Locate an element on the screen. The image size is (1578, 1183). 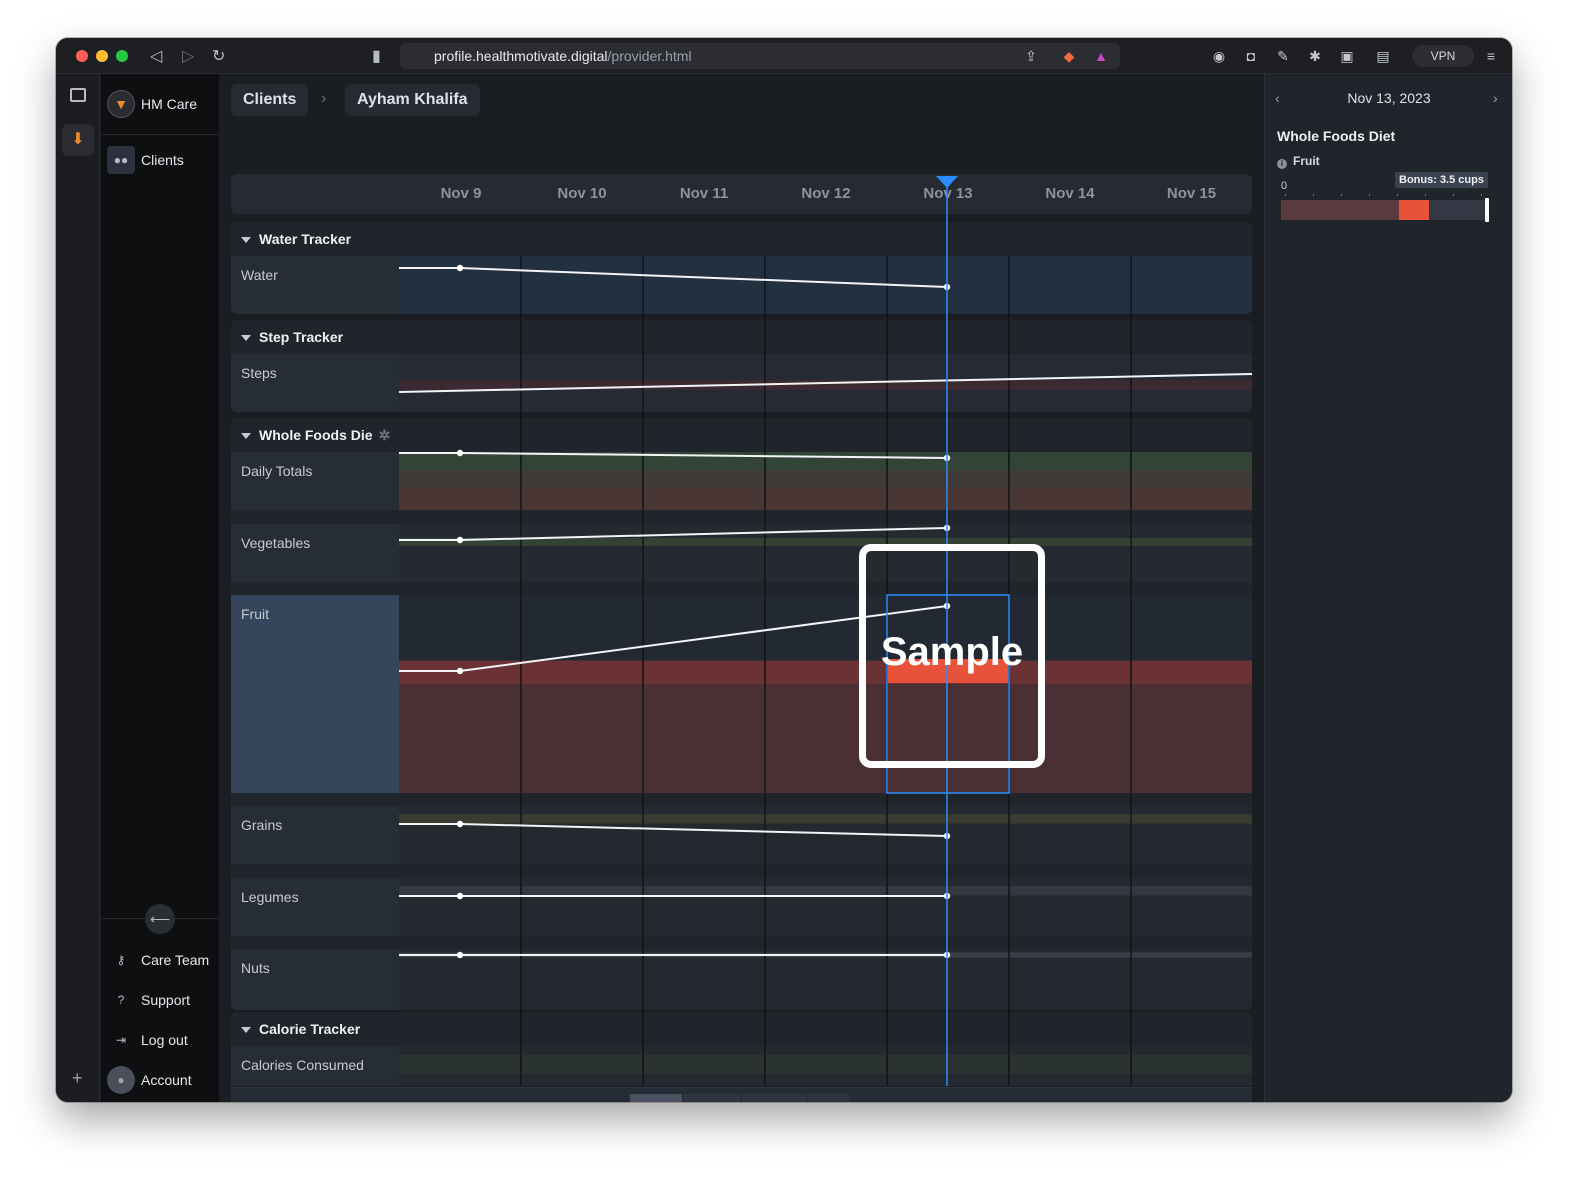
avatar: ● is located at coordinates (121, 1080).